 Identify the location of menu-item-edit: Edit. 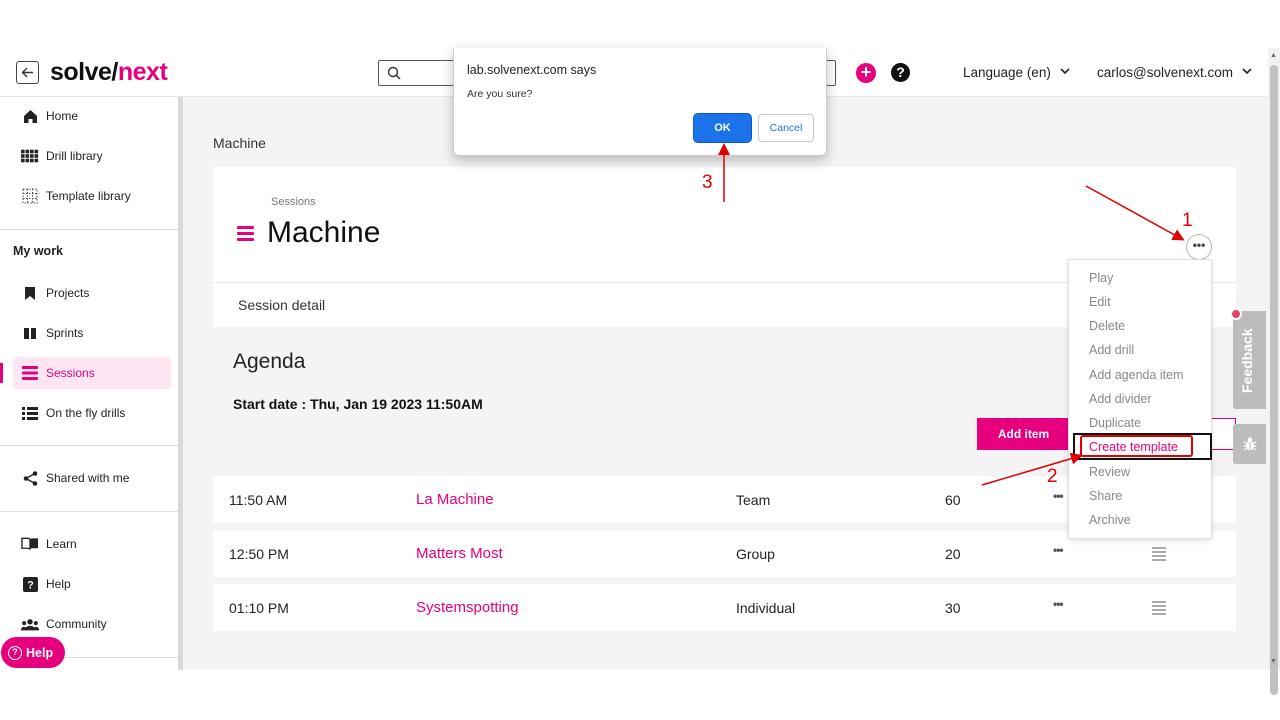
(1100, 302).